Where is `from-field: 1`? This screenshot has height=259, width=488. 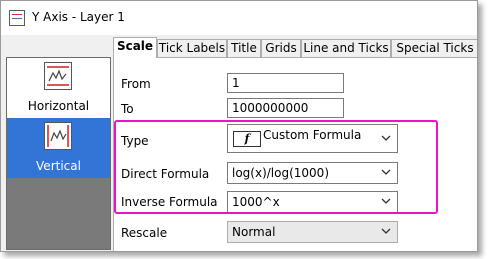
from-field: 1 is located at coordinates (285, 83).